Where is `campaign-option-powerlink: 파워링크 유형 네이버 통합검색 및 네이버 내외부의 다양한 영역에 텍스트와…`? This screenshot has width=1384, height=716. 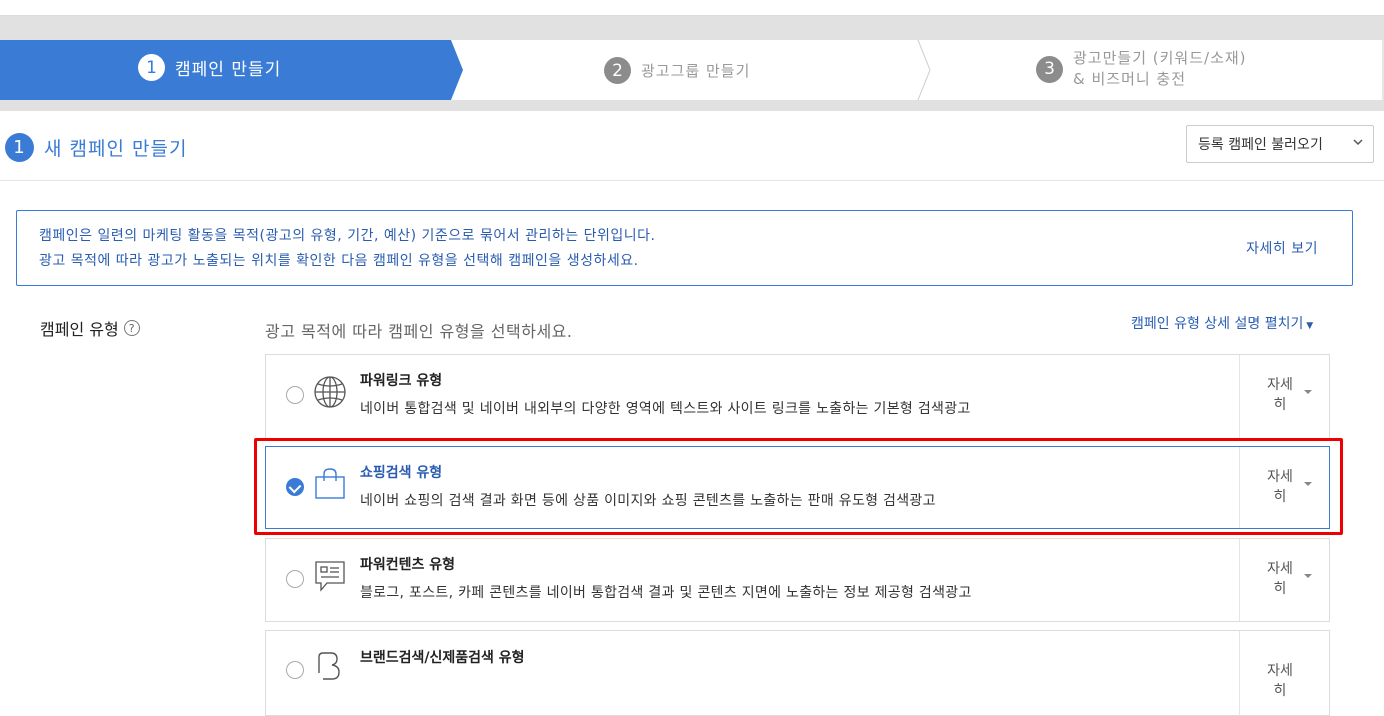
campaign-option-powerlink: 파워링크 유형 네이버 통합검색 및 네이버 내외부의 다양한 영역에 텍스트와… is located at coordinates (797, 397).